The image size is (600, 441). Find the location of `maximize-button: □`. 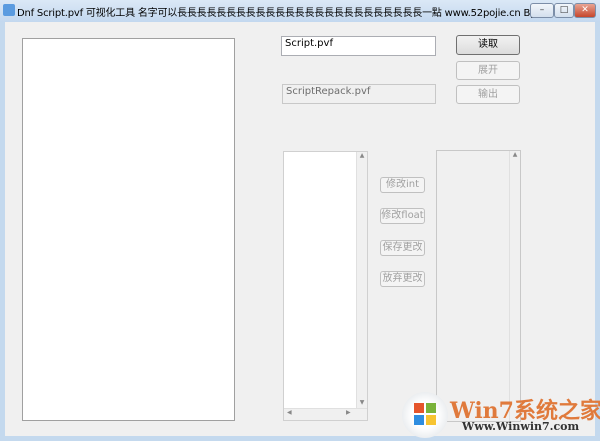

maximize-button: □ is located at coordinates (564, 10).